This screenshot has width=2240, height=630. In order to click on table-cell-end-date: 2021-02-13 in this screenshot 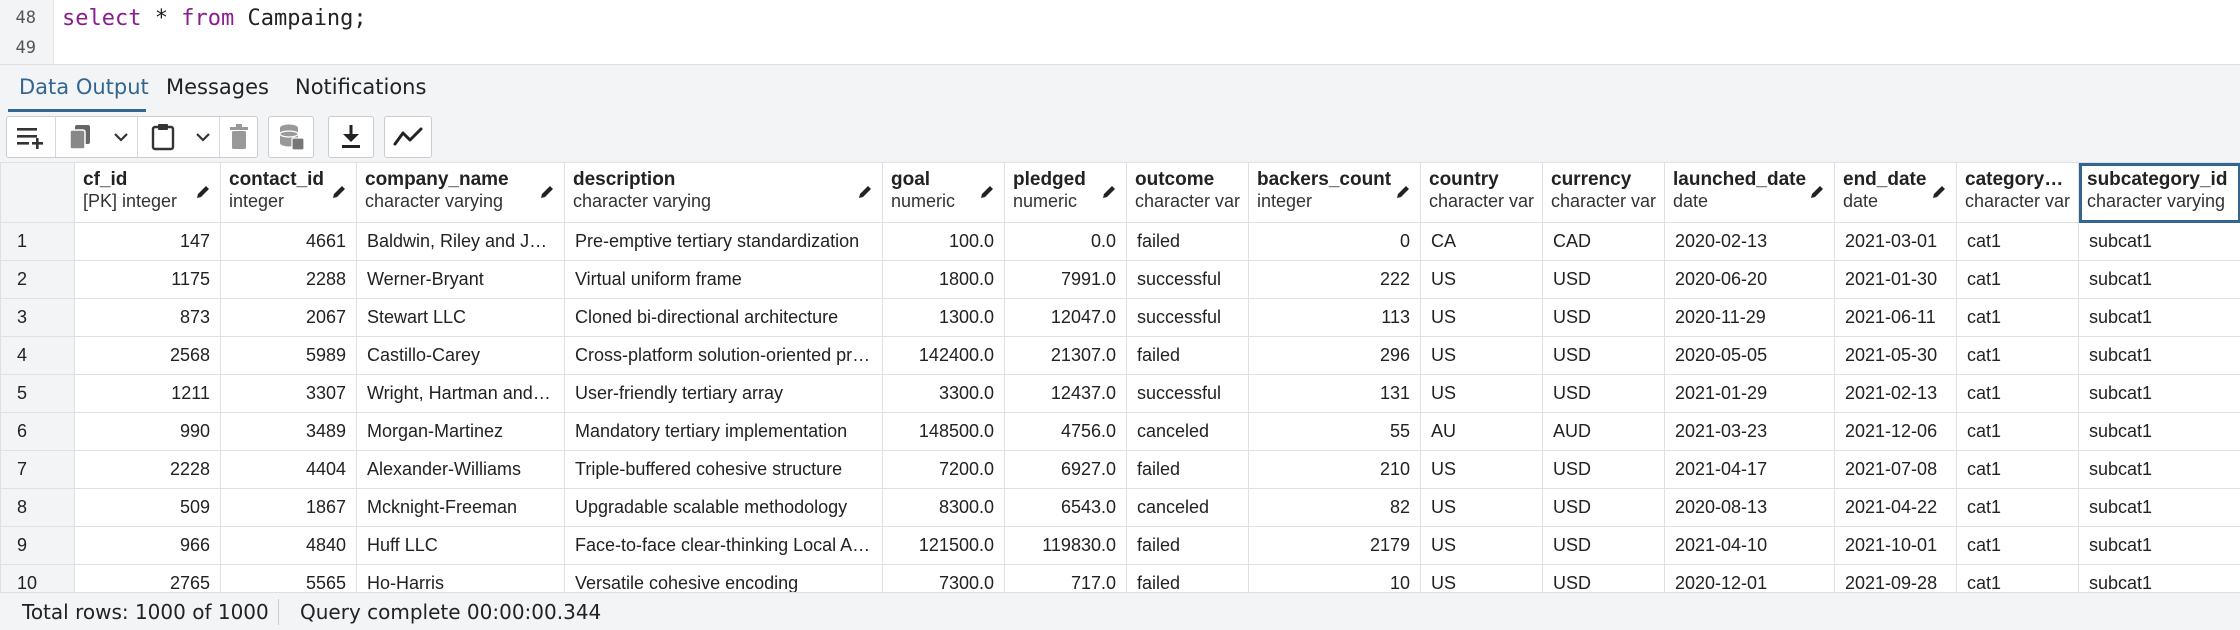, I will do `click(1895, 393)`.